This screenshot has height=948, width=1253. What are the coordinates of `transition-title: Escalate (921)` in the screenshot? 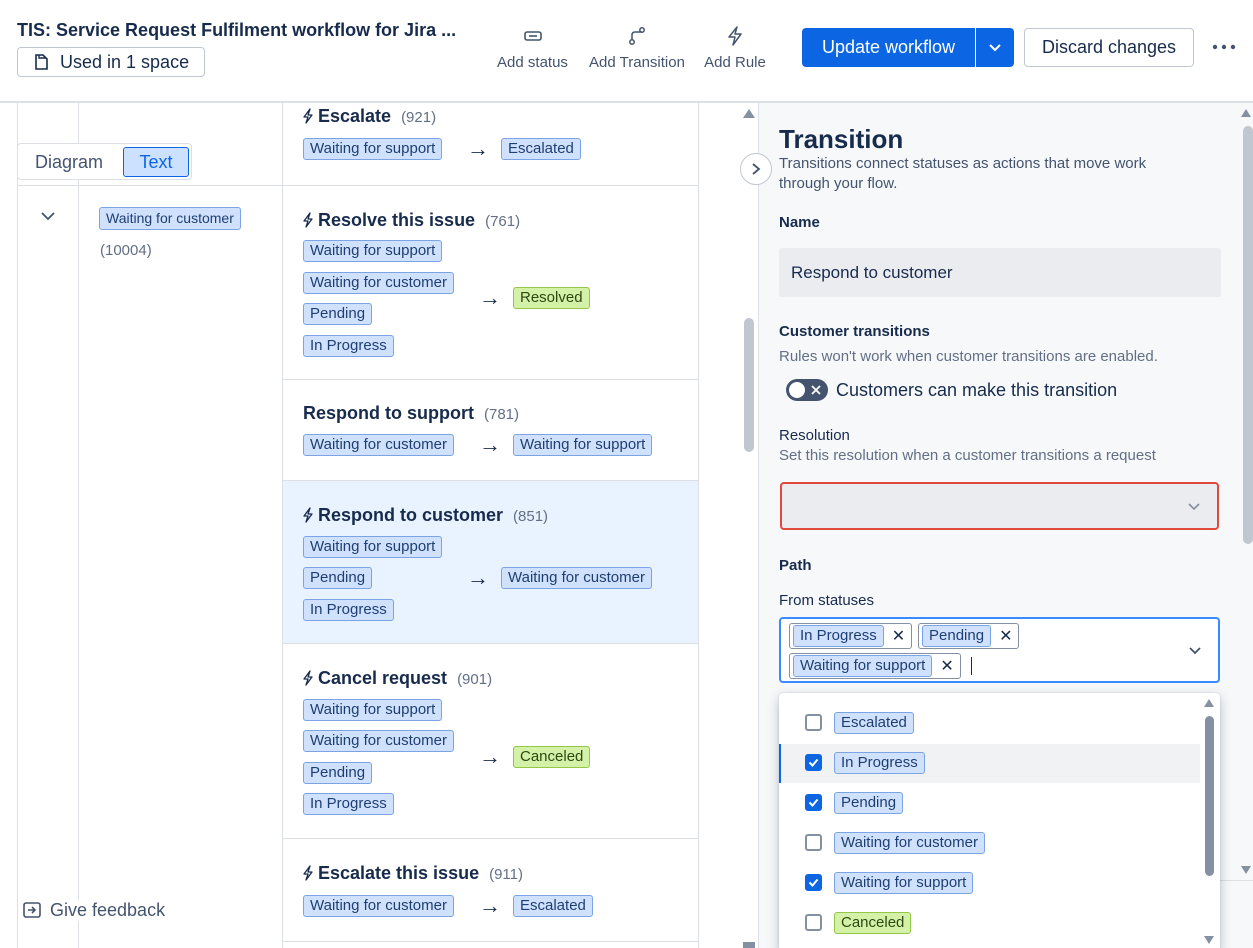 It's located at (369, 116).